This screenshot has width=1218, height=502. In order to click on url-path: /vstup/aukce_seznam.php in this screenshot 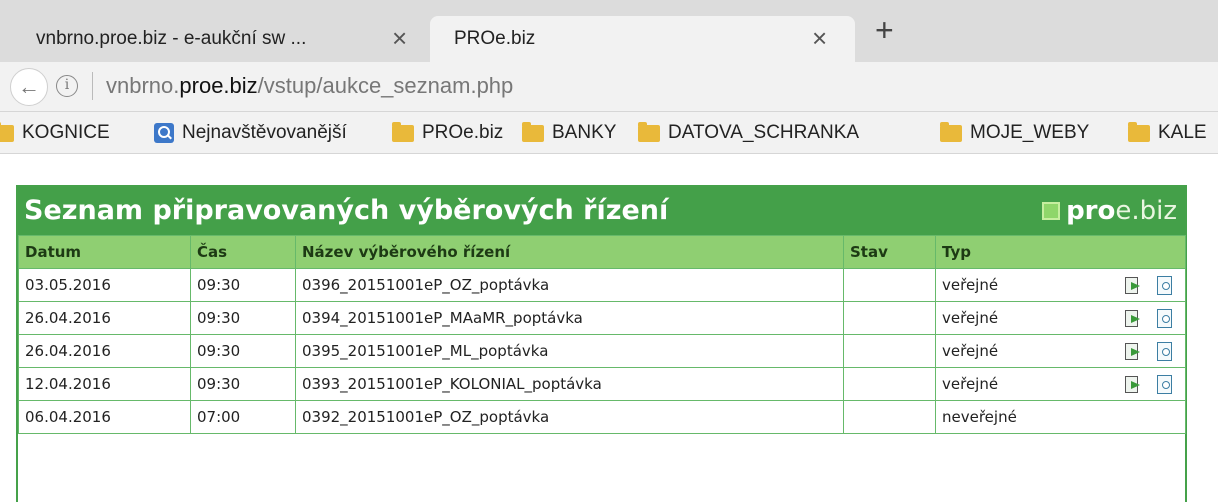, I will do `click(385, 85)`.